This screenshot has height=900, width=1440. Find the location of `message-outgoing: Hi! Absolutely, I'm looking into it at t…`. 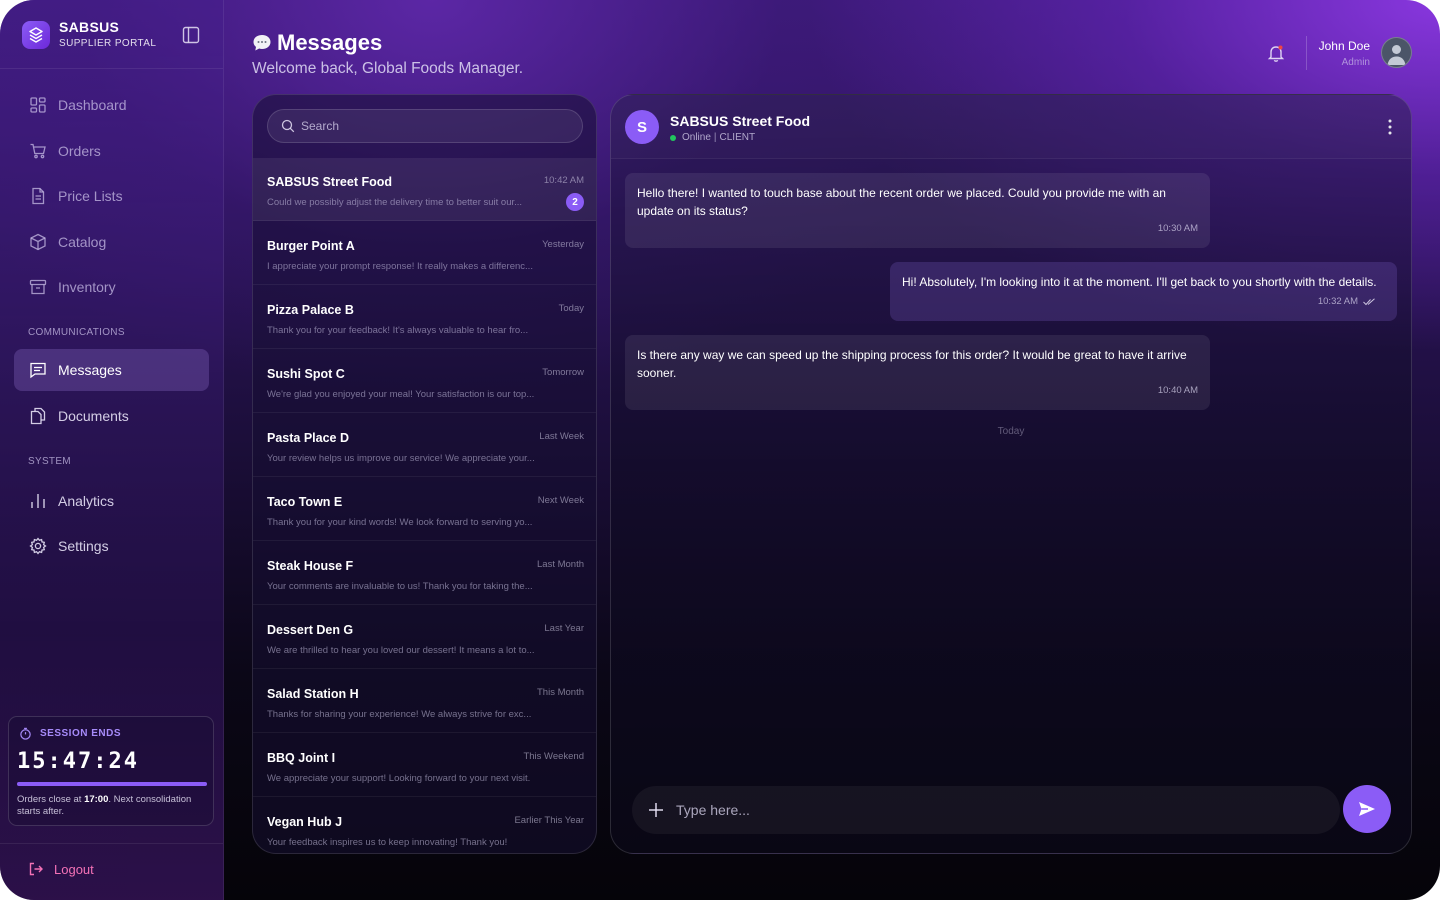

message-outgoing: Hi! Absolutely, I'm looking into it at t… is located at coordinates (1143, 291).